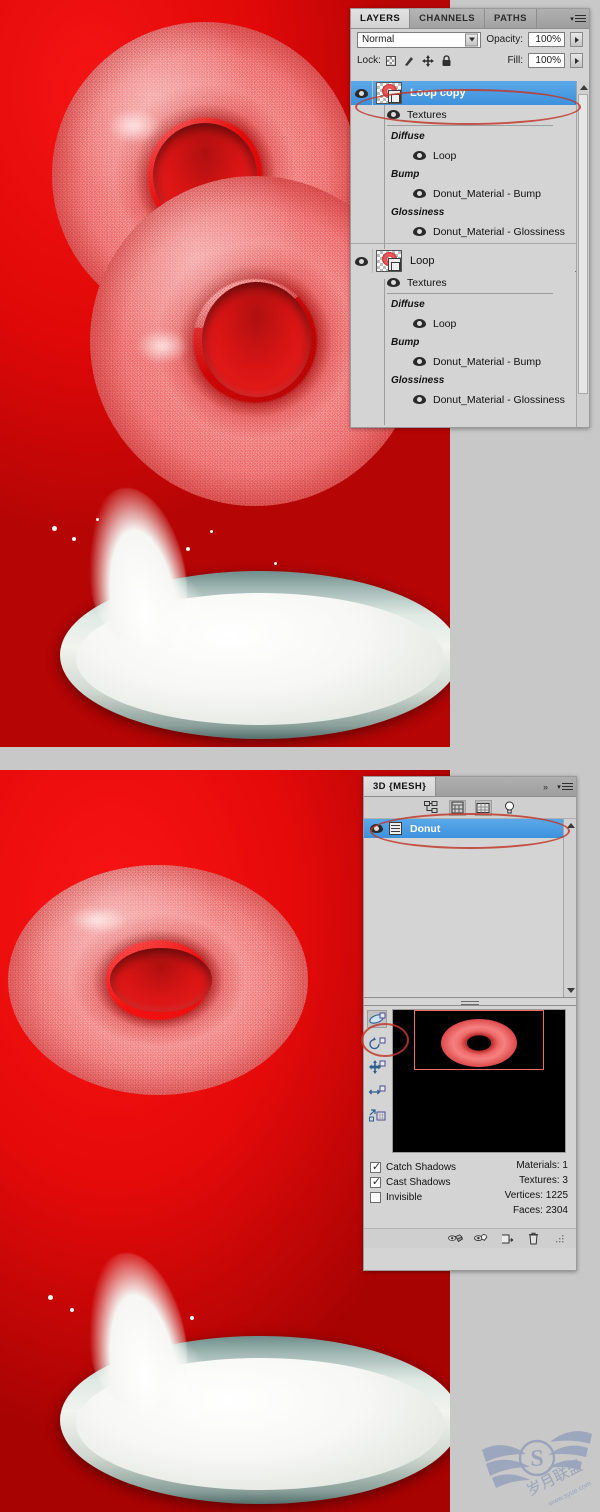 The height and width of the screenshot is (1512, 600). I want to click on layers-scrollbar, so click(582, 254).